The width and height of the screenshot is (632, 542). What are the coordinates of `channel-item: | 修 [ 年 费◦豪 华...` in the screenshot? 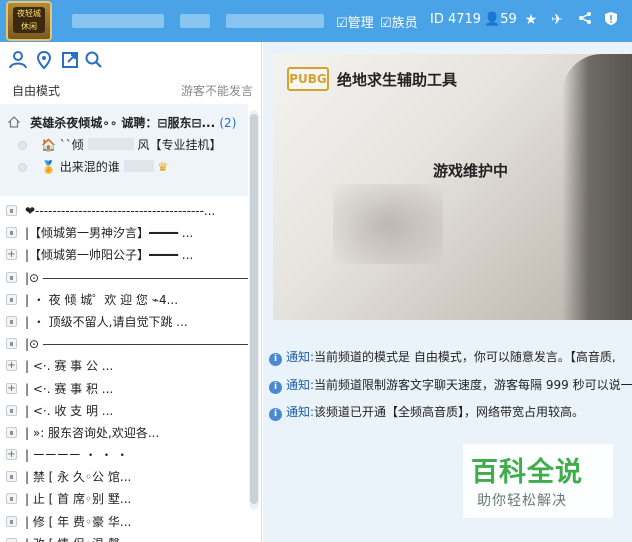 It's located at (124, 522).